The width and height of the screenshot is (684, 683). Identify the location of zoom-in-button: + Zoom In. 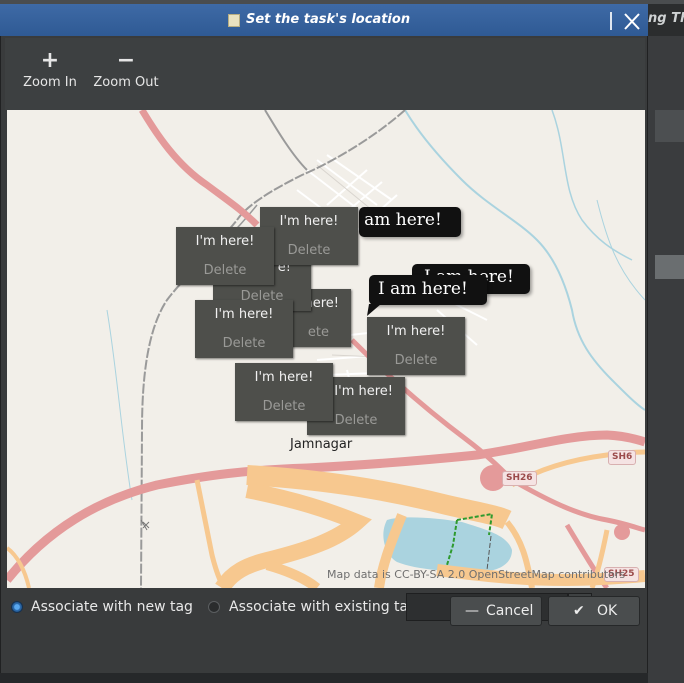
(50, 76).